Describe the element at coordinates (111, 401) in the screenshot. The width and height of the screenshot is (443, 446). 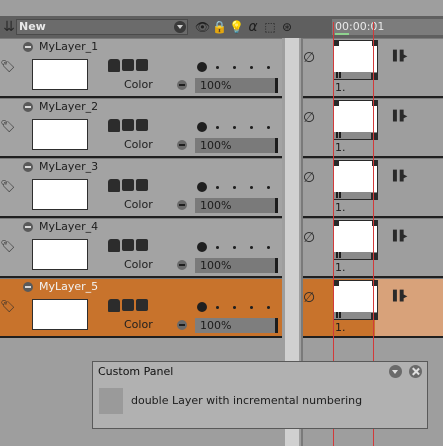
I see `duplicate-layer-button` at that location.